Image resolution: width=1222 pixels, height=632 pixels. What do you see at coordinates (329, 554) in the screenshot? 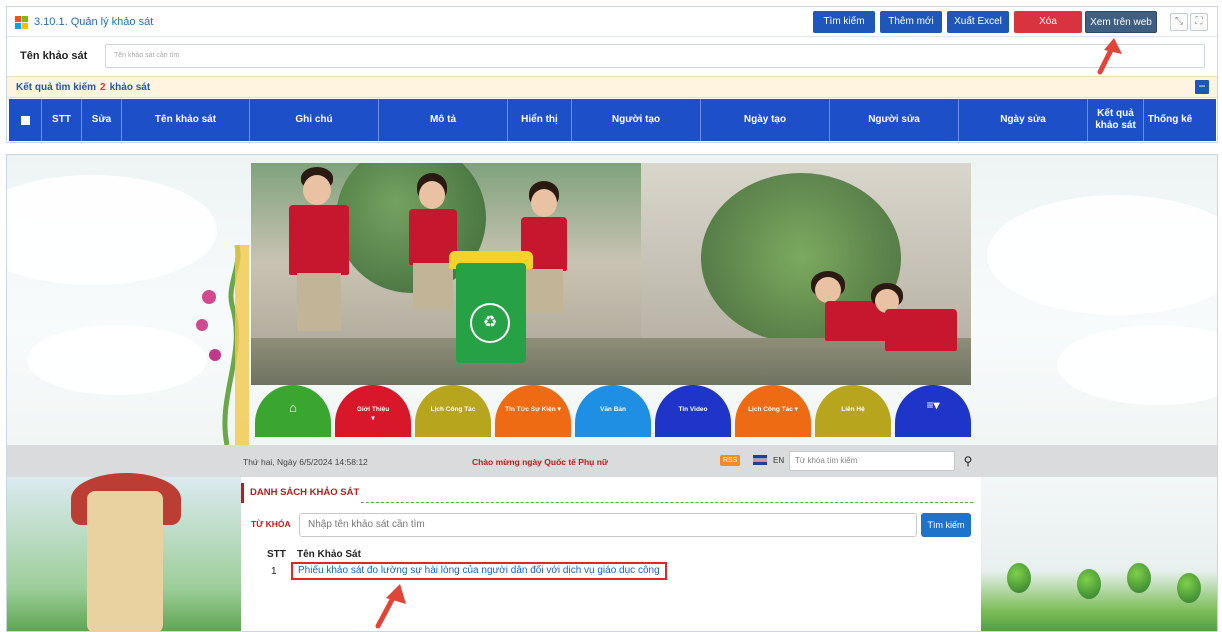
I see `column-survey-name: Tên Khảo Sát` at bounding box center [329, 554].